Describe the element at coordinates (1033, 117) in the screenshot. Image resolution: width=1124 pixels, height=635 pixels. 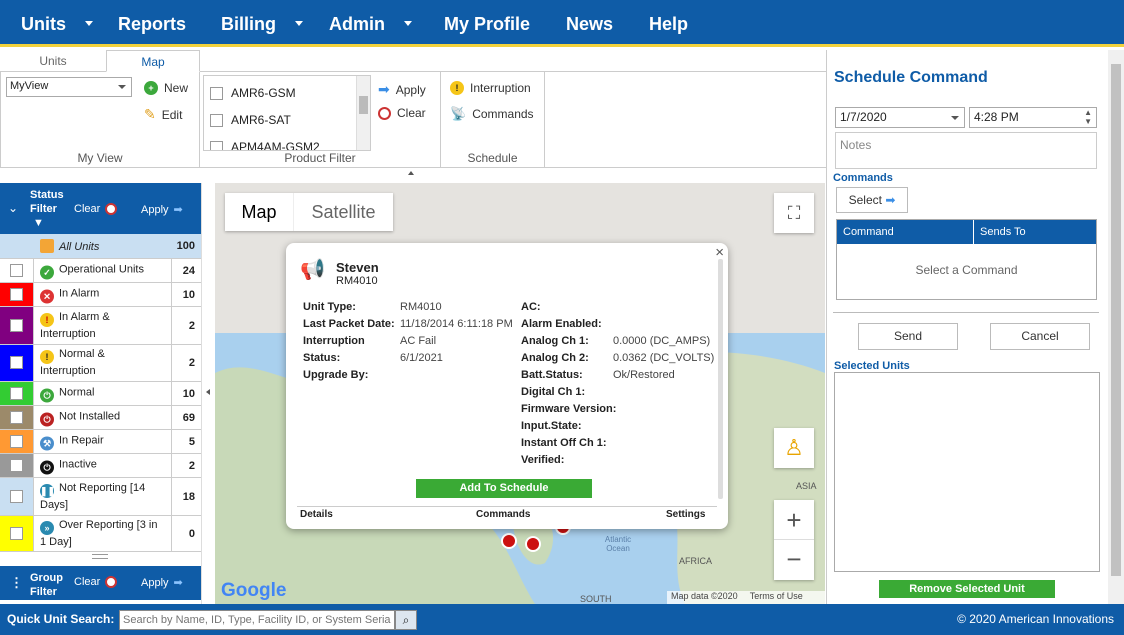
I see `time-picker: 4:28 PM ▲ ▼` at that location.